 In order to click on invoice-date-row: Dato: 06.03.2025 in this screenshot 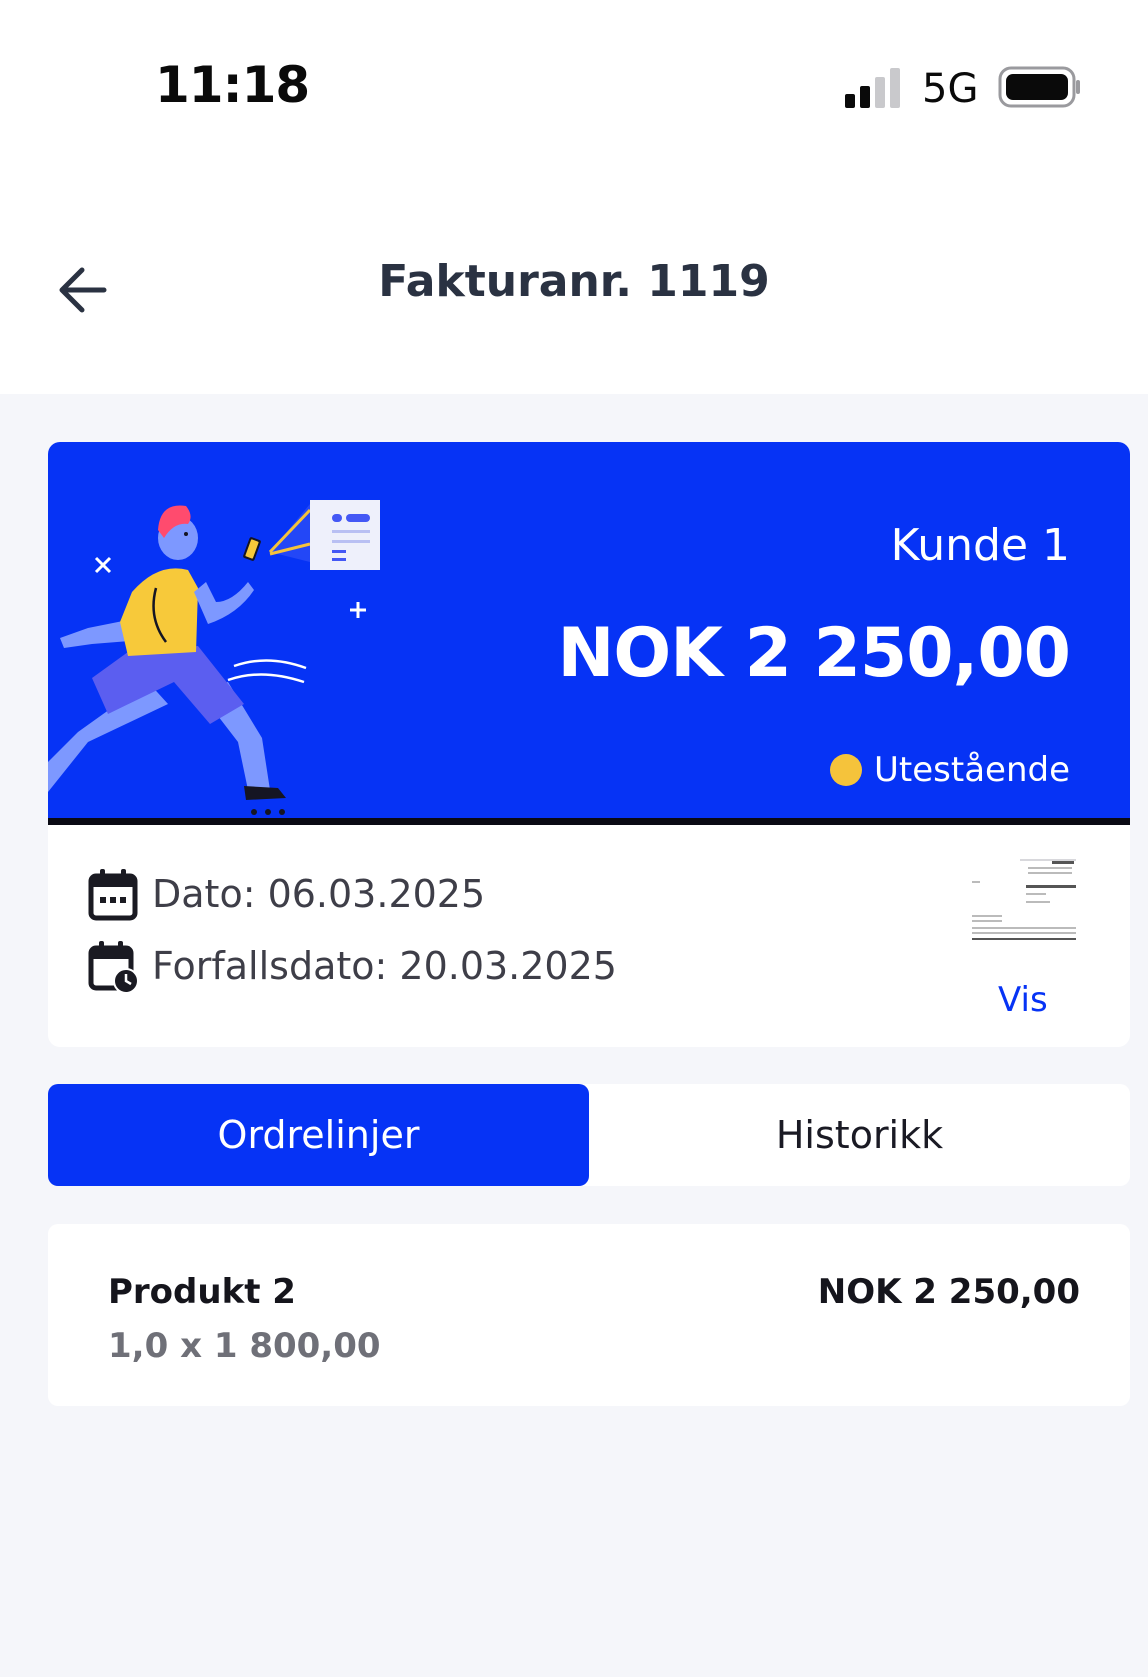, I will do `click(286, 894)`.